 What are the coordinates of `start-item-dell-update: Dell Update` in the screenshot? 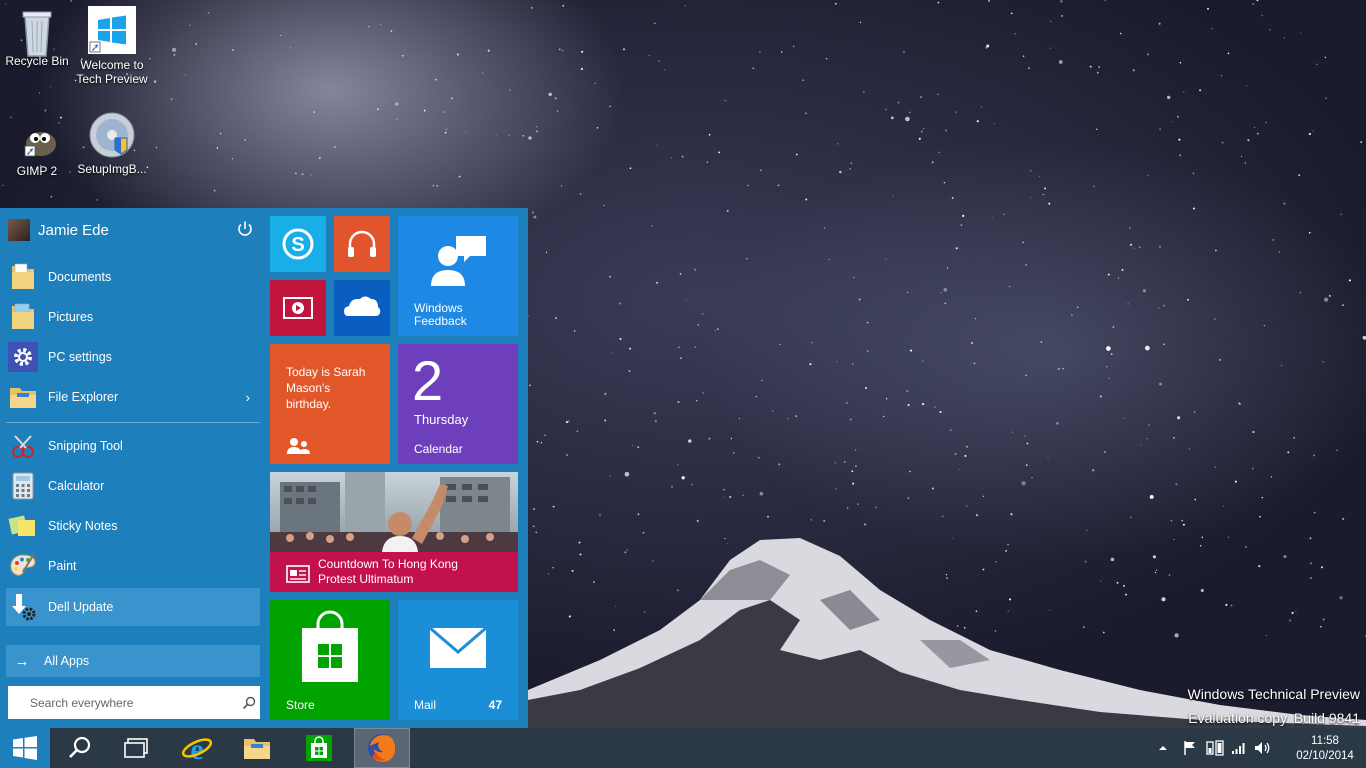 It's located at (133, 607).